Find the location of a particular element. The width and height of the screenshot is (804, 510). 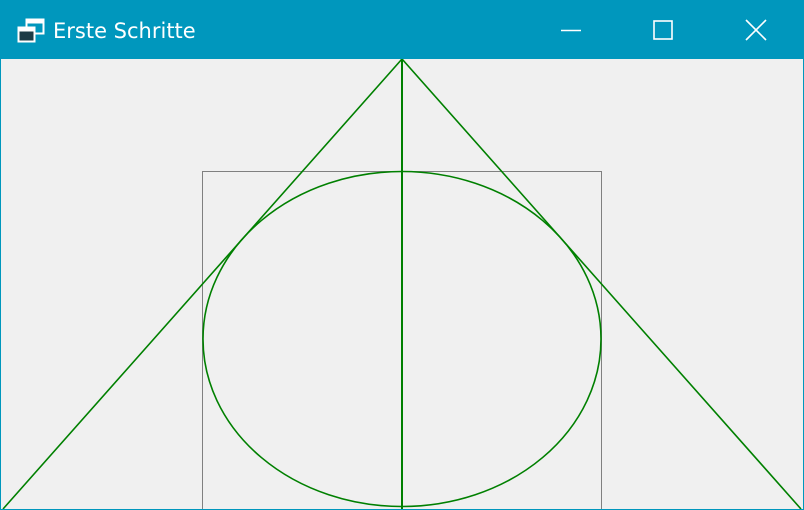

maximize-icon is located at coordinates (663, 30).